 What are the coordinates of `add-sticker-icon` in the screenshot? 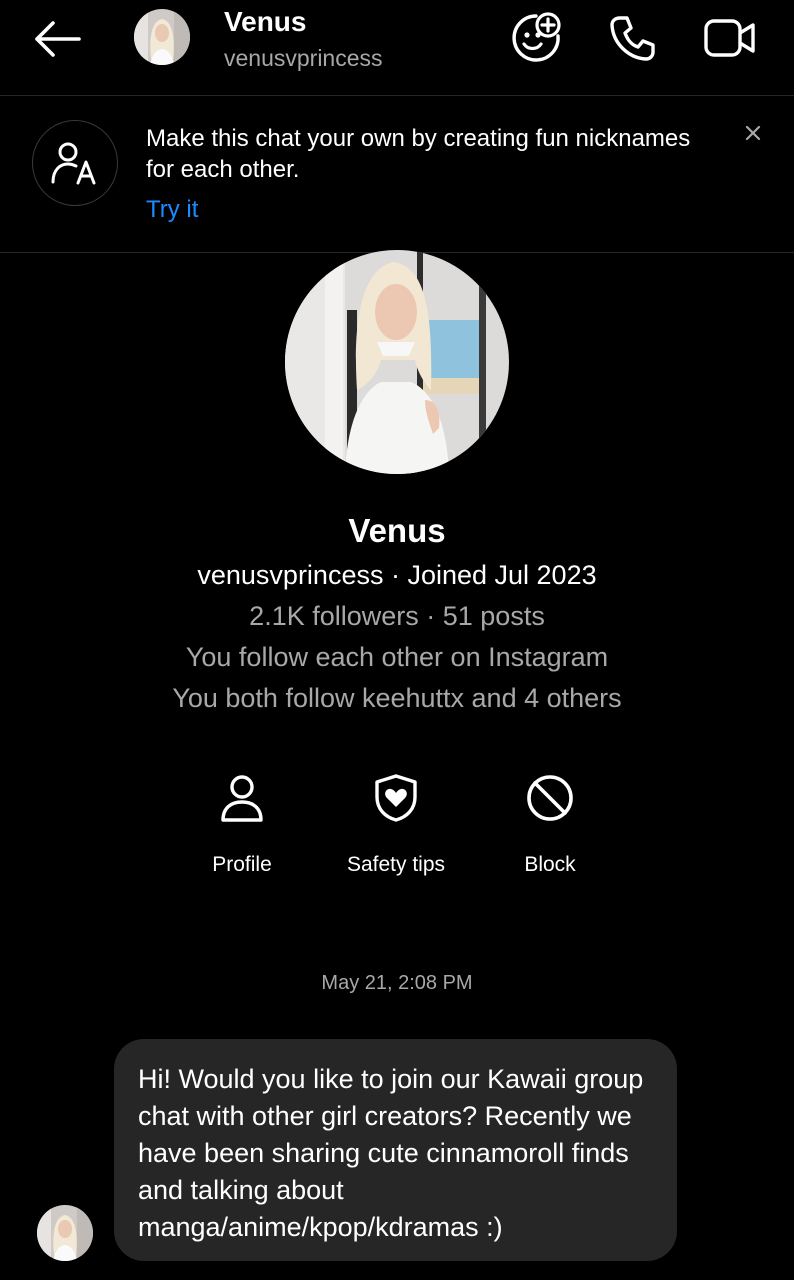 It's located at (536, 38).